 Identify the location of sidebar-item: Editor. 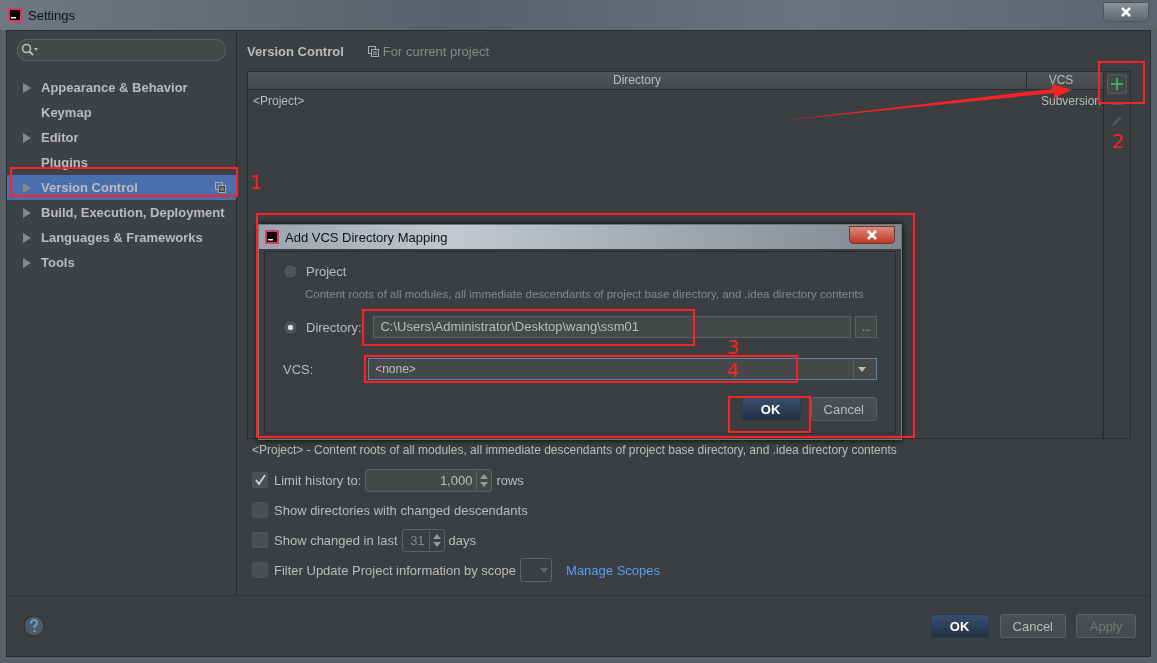
(121, 137).